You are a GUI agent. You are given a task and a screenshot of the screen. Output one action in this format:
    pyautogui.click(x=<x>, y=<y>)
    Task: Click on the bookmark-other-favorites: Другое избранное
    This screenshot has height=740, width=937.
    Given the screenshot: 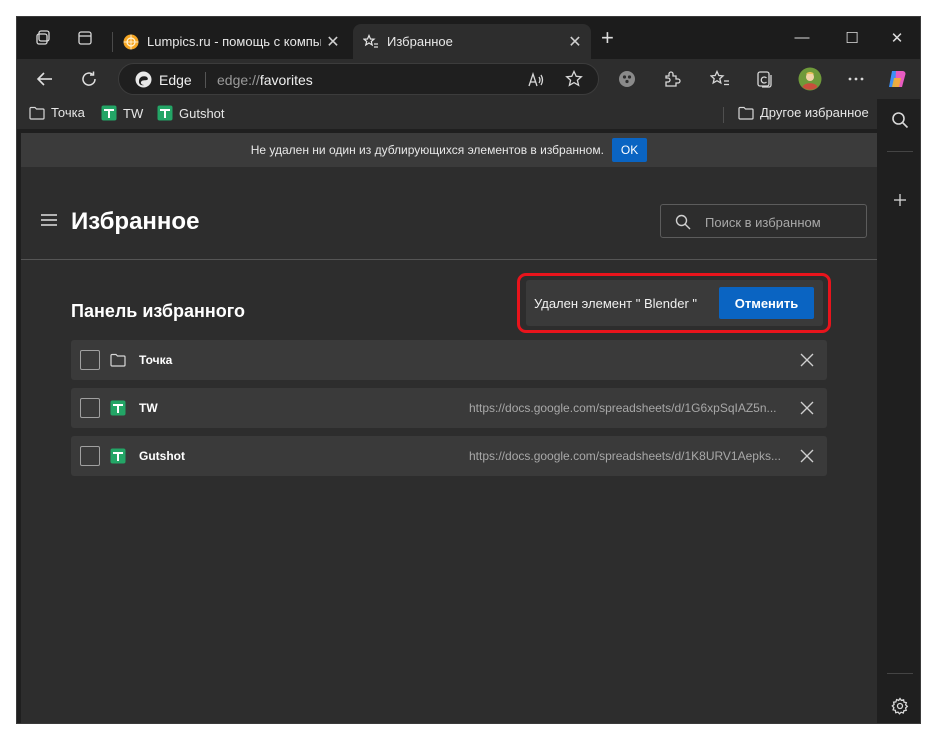 What is the action you would take?
    pyautogui.click(x=803, y=112)
    